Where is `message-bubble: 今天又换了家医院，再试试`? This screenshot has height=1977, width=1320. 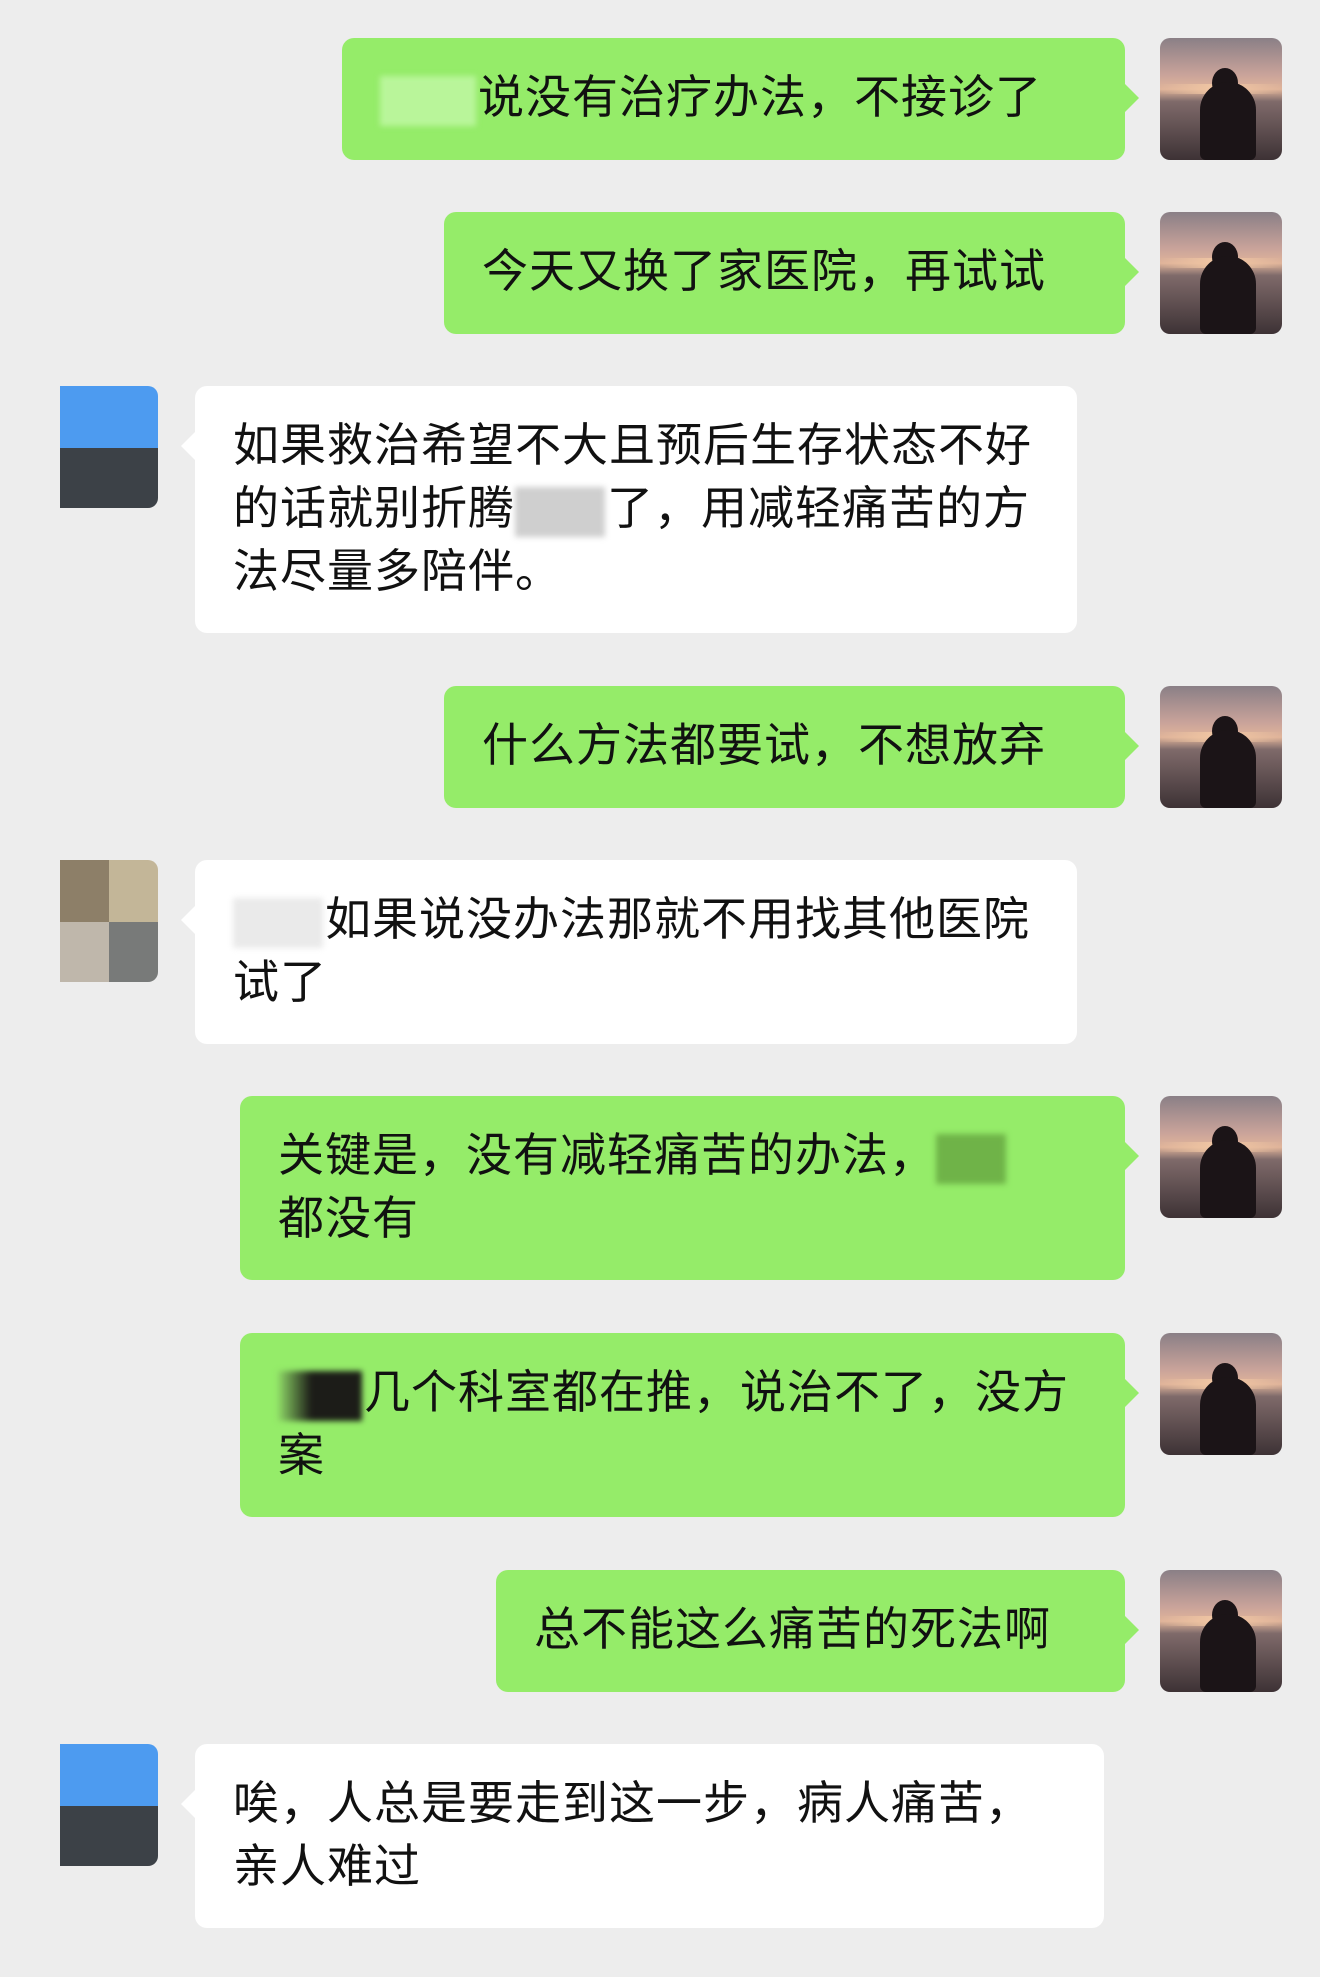 message-bubble: 今天又换了家医院，再试试 is located at coordinates (791, 273).